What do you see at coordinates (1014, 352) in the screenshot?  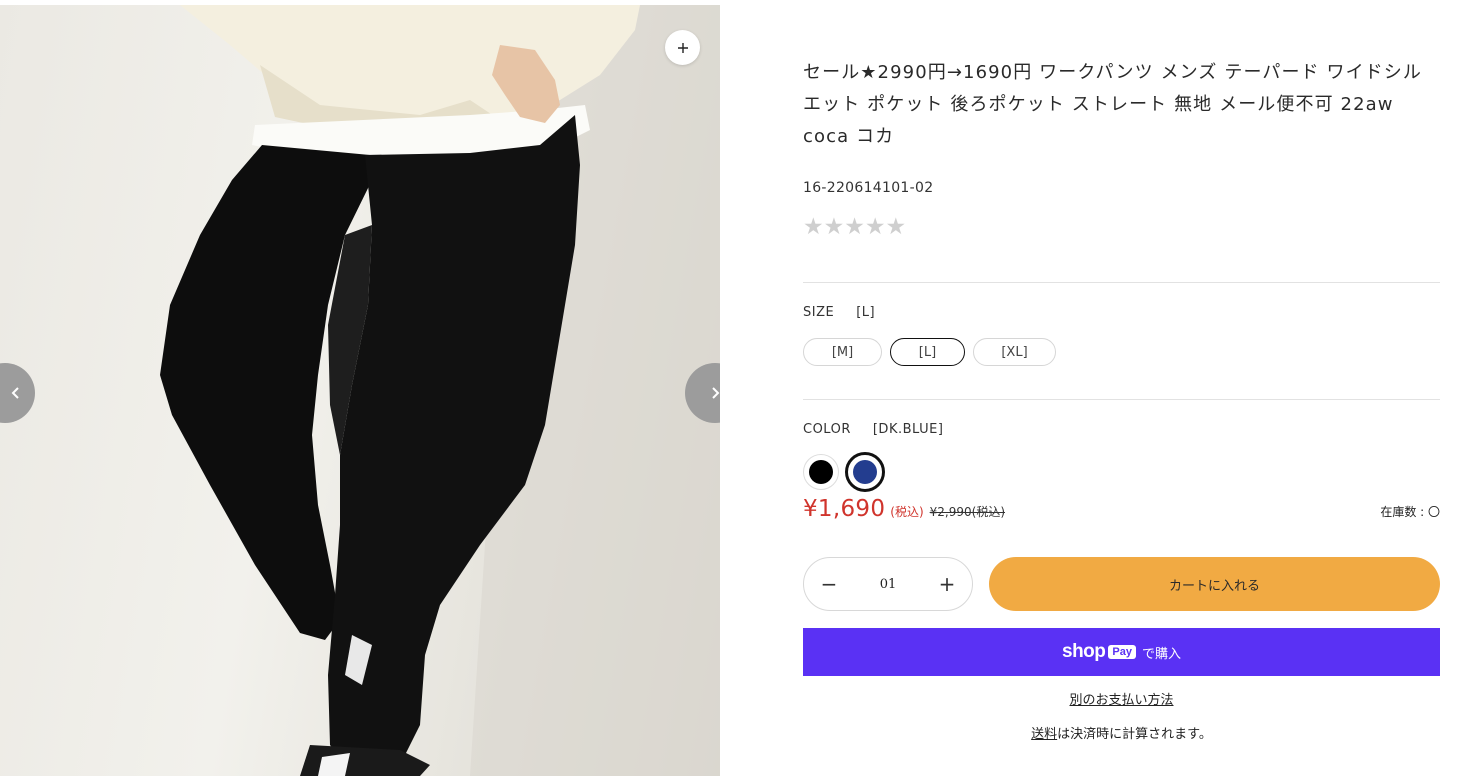 I see `size-option-xl: [XL]` at bounding box center [1014, 352].